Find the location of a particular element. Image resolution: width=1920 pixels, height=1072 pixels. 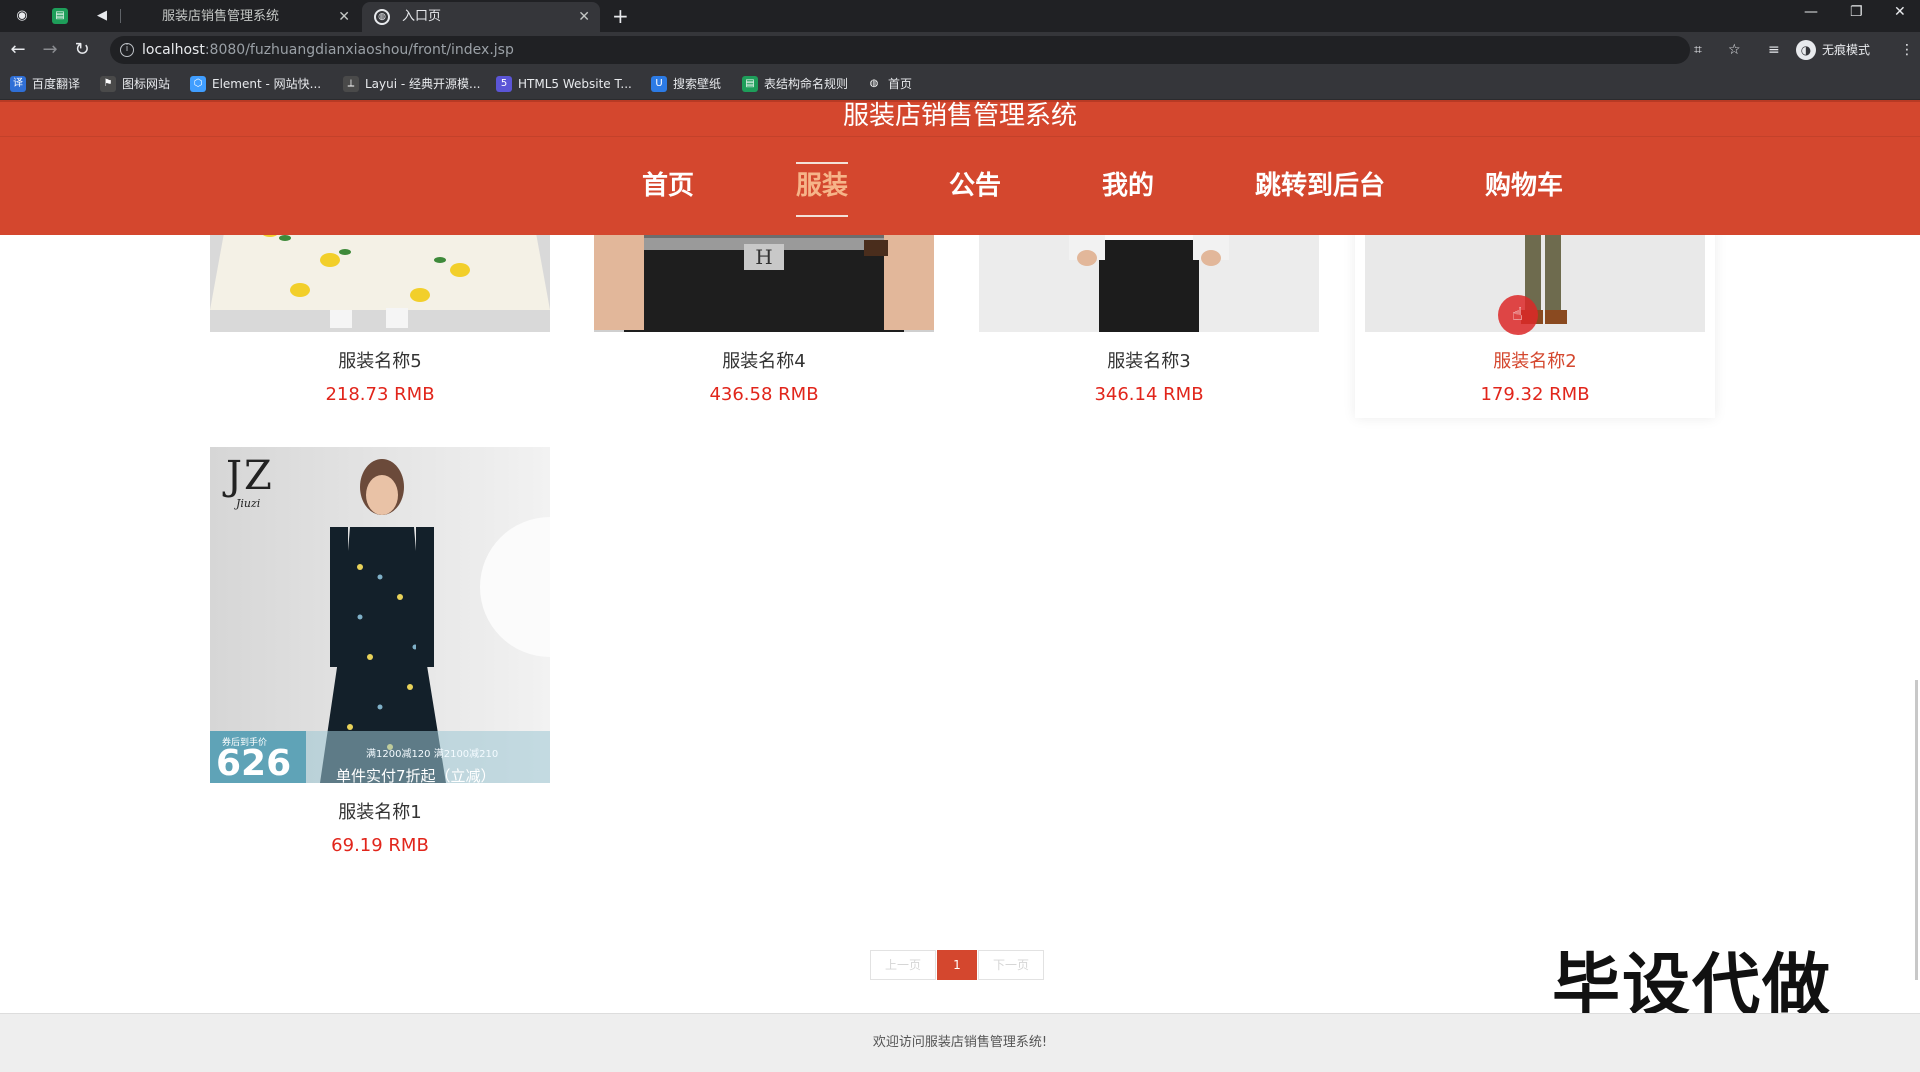

reload-icon: ↻ is located at coordinates (82, 50).